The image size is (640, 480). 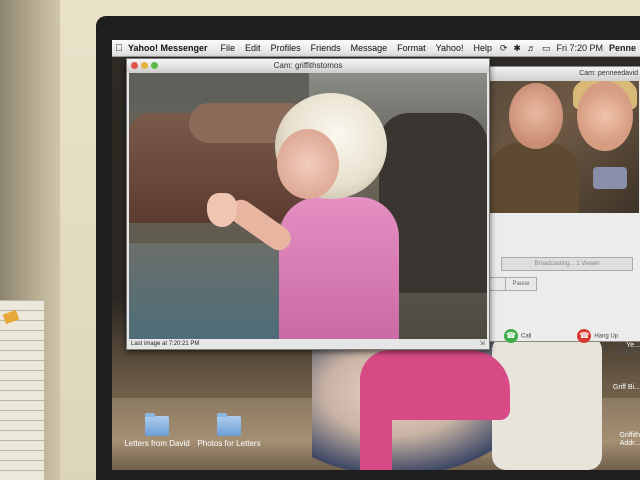 I want to click on window-controls, so click(x=144, y=65).